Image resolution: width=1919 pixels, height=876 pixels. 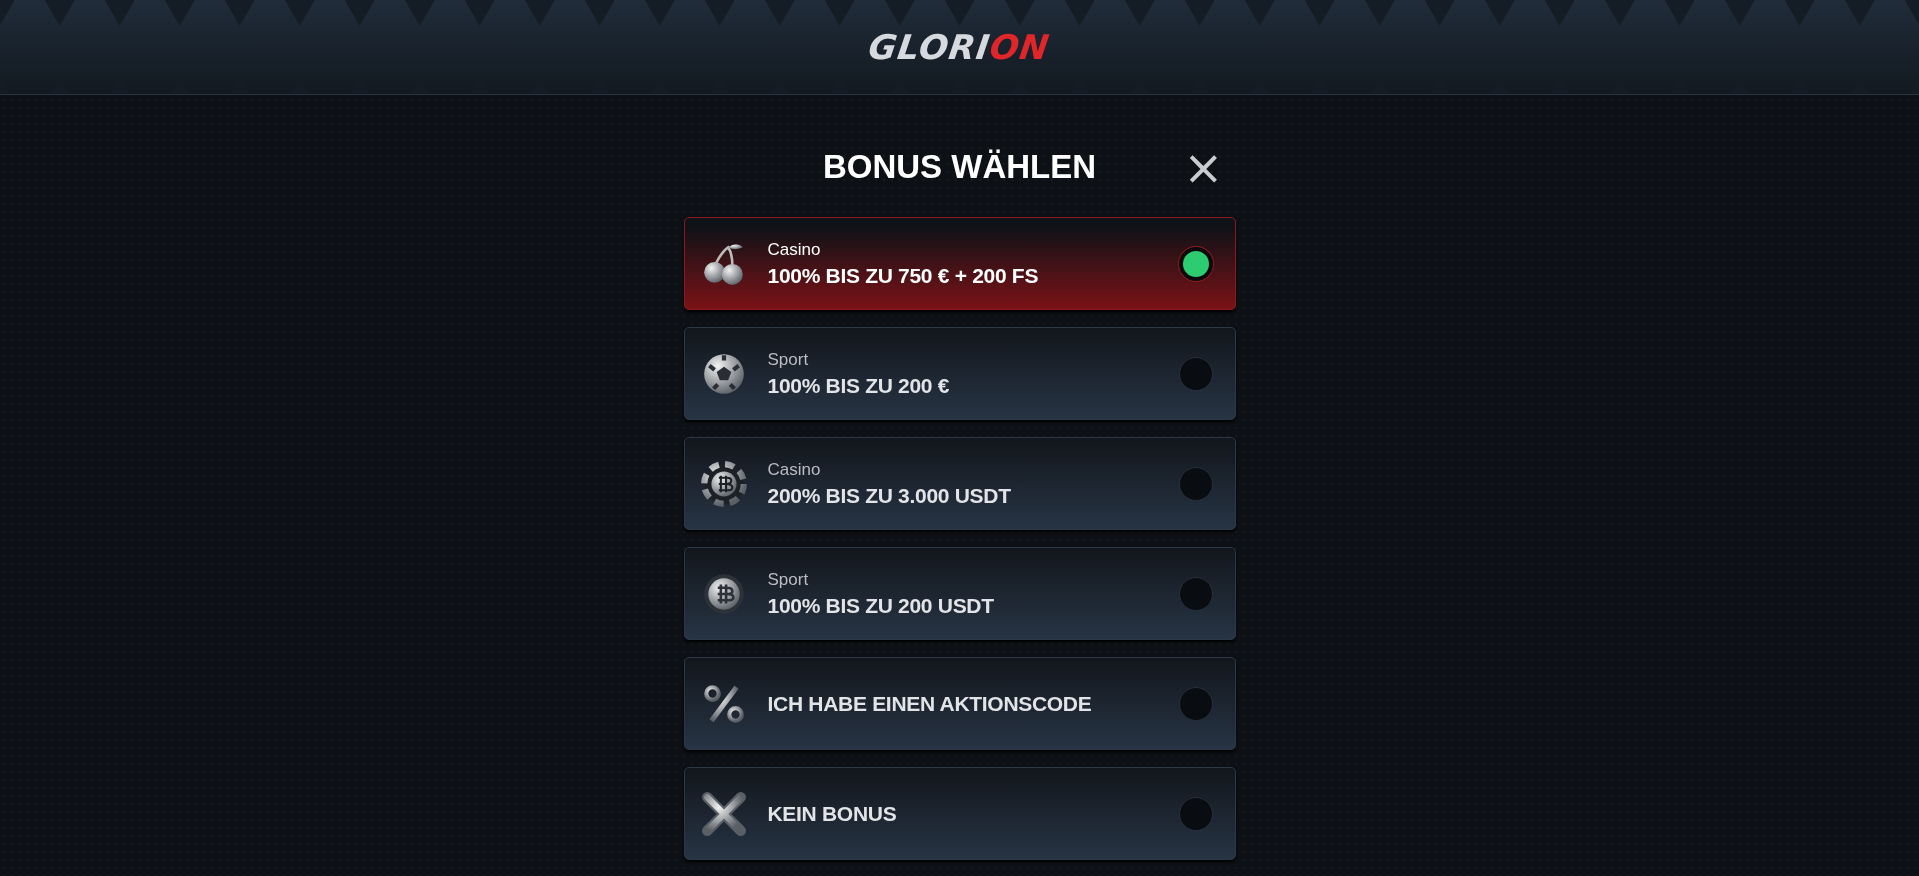 I want to click on chip-icon, so click(x=723, y=483).